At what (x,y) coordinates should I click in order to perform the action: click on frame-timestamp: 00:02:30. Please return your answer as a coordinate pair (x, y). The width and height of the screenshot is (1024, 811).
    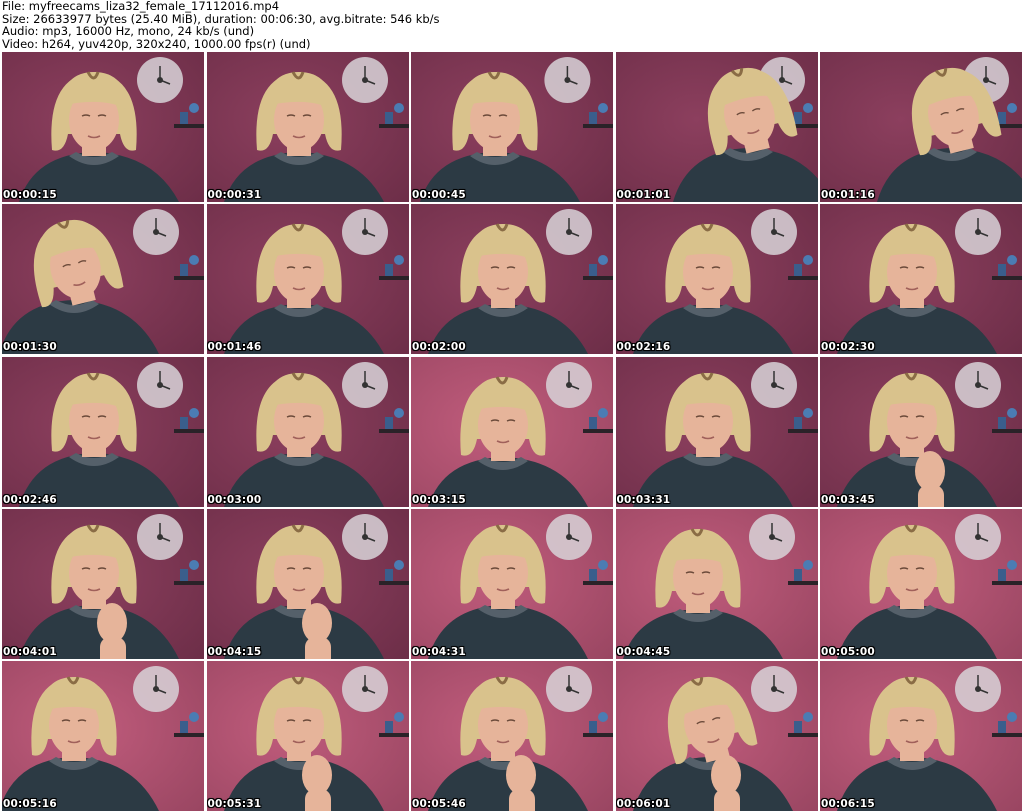
    Looking at the image, I should click on (848, 347).